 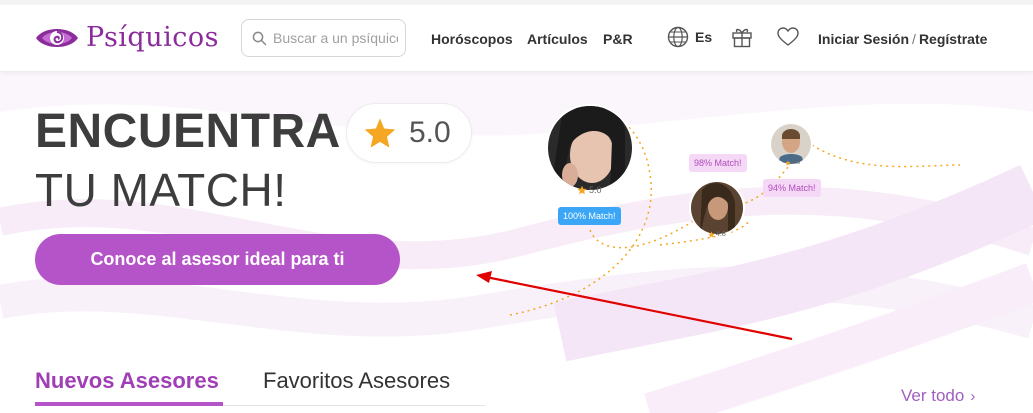 What do you see at coordinates (678, 37) in the screenshot?
I see `globe-icon` at bounding box center [678, 37].